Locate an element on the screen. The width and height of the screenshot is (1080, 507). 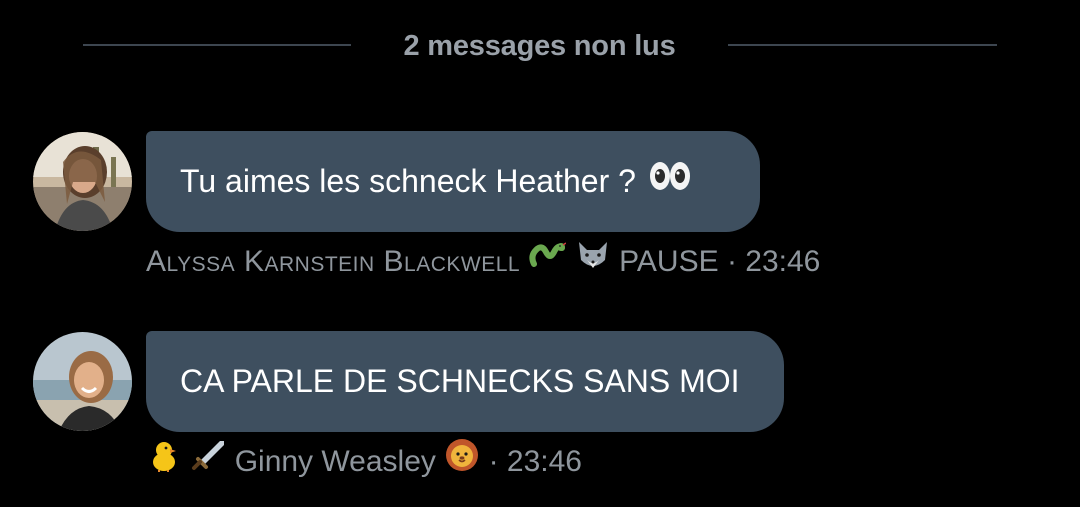
message-bubble: Tu aimes les schneck Heather ? is located at coordinates (453, 181).